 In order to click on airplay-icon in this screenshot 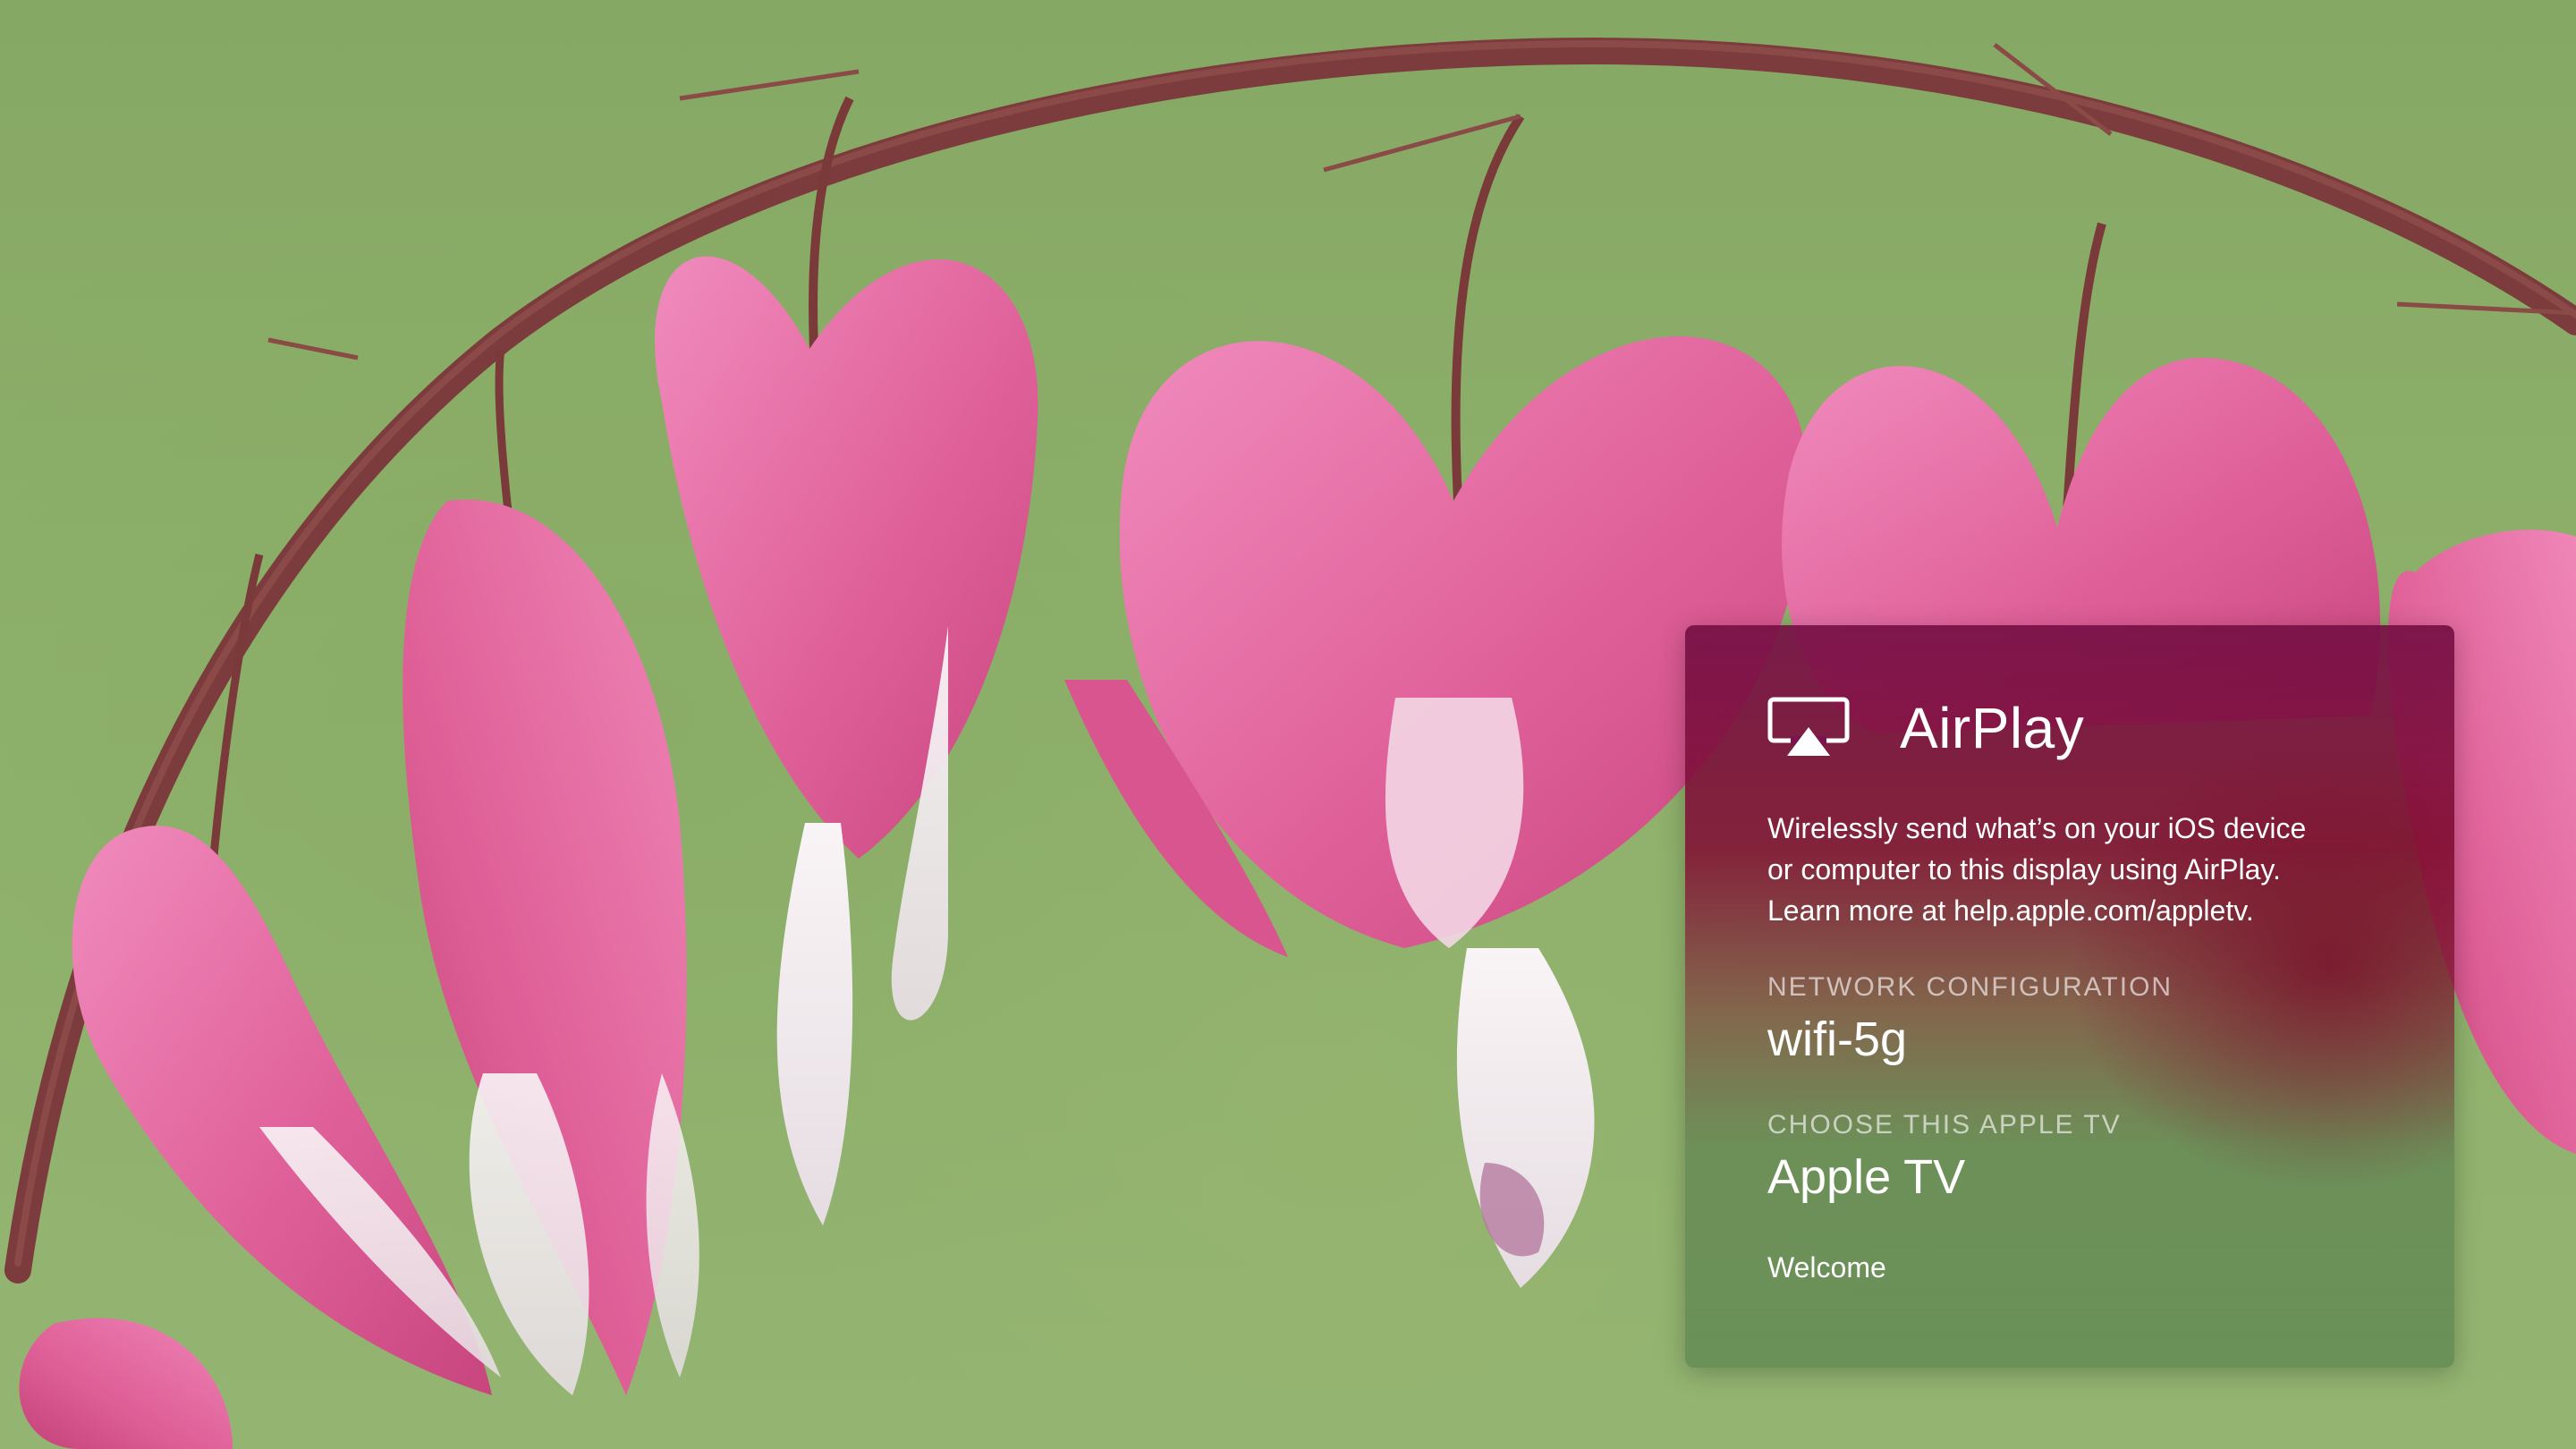, I will do `click(1808, 728)`.